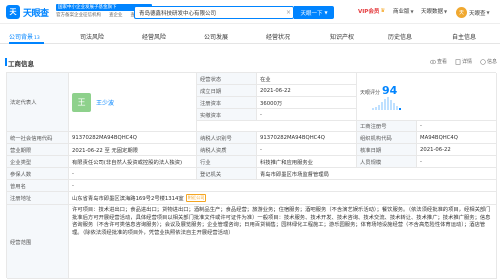  I want to click on info-icon, so click(483, 61).